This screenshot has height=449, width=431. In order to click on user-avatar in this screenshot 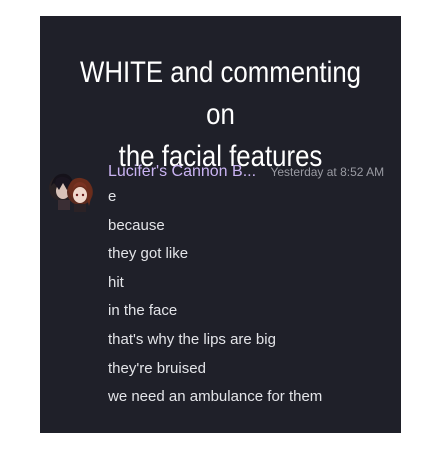, I will do `click(71, 190)`.